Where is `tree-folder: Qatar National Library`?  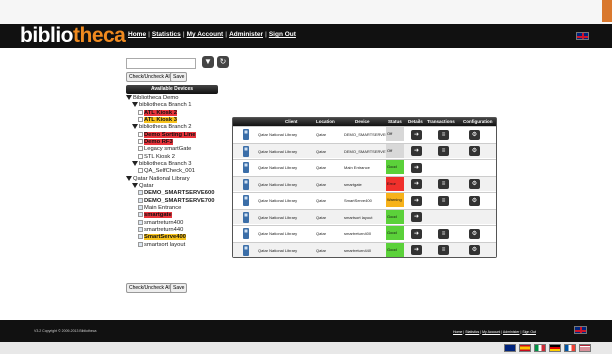 tree-folder: Qatar National Library is located at coordinates (170, 179).